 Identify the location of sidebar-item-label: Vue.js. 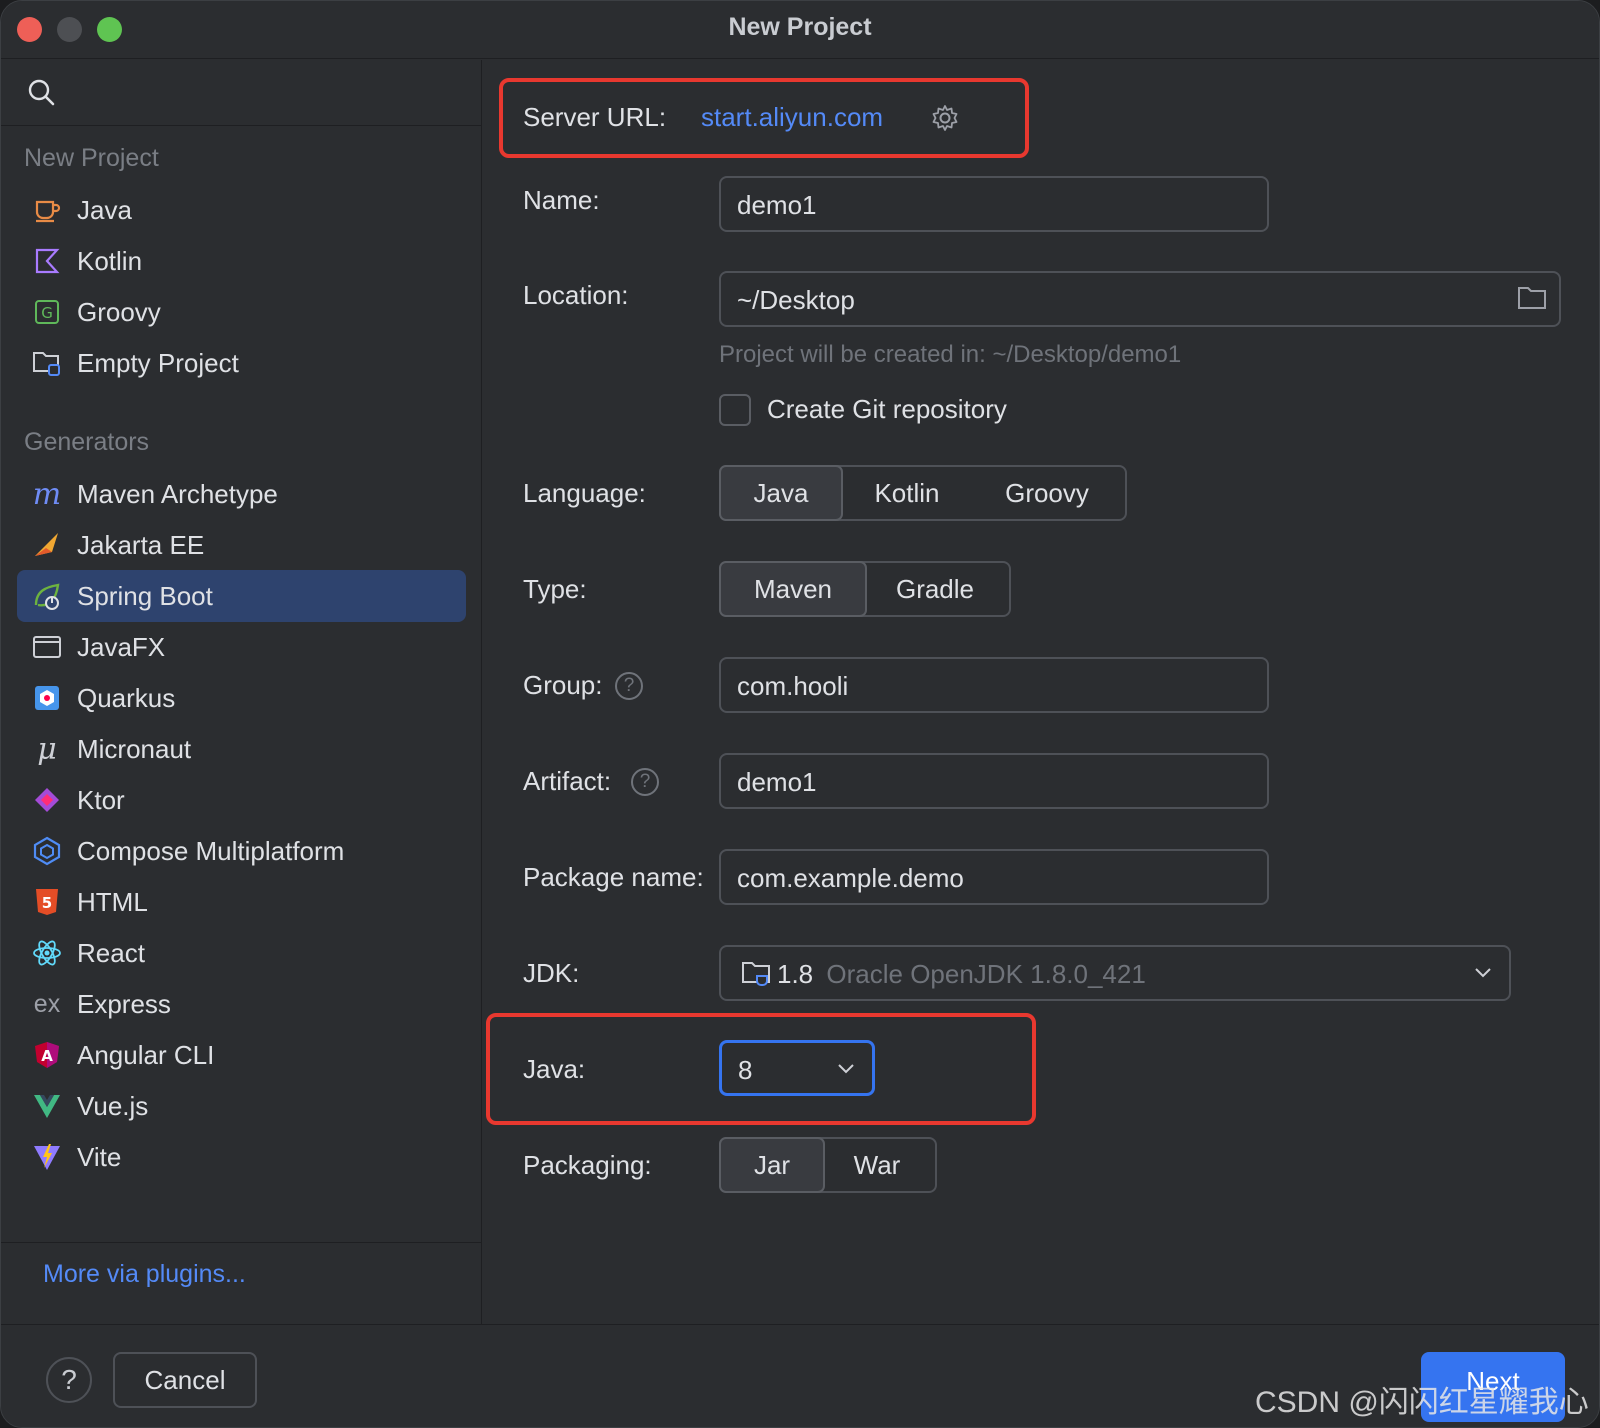
(113, 1106).